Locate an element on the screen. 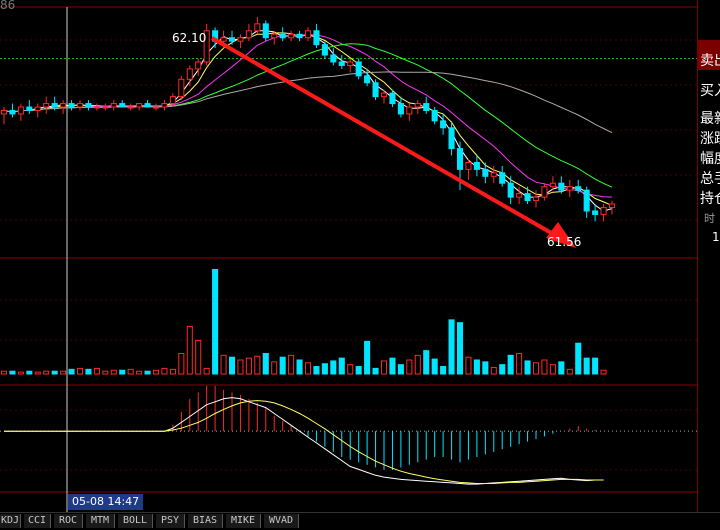 Image resolution: width=720 pixels, height=530 pixels. side-bottom-value: 1 is located at coordinates (716, 237).